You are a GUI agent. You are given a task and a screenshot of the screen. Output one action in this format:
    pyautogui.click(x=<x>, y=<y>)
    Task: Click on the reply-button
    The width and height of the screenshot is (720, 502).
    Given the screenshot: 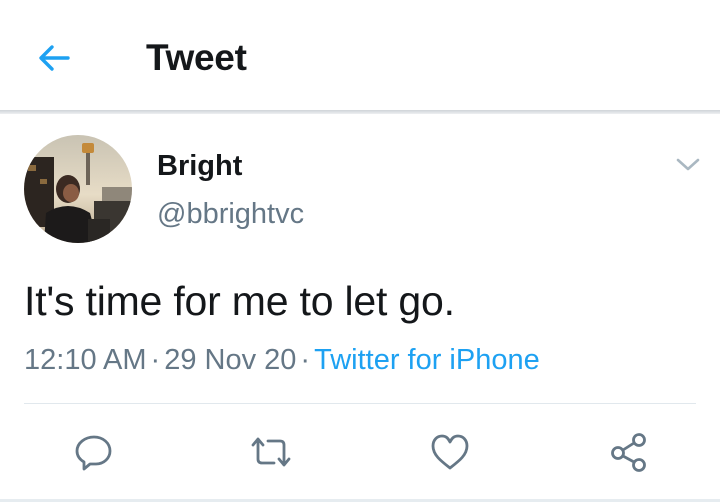 What is the action you would take?
    pyautogui.click(x=94, y=452)
    